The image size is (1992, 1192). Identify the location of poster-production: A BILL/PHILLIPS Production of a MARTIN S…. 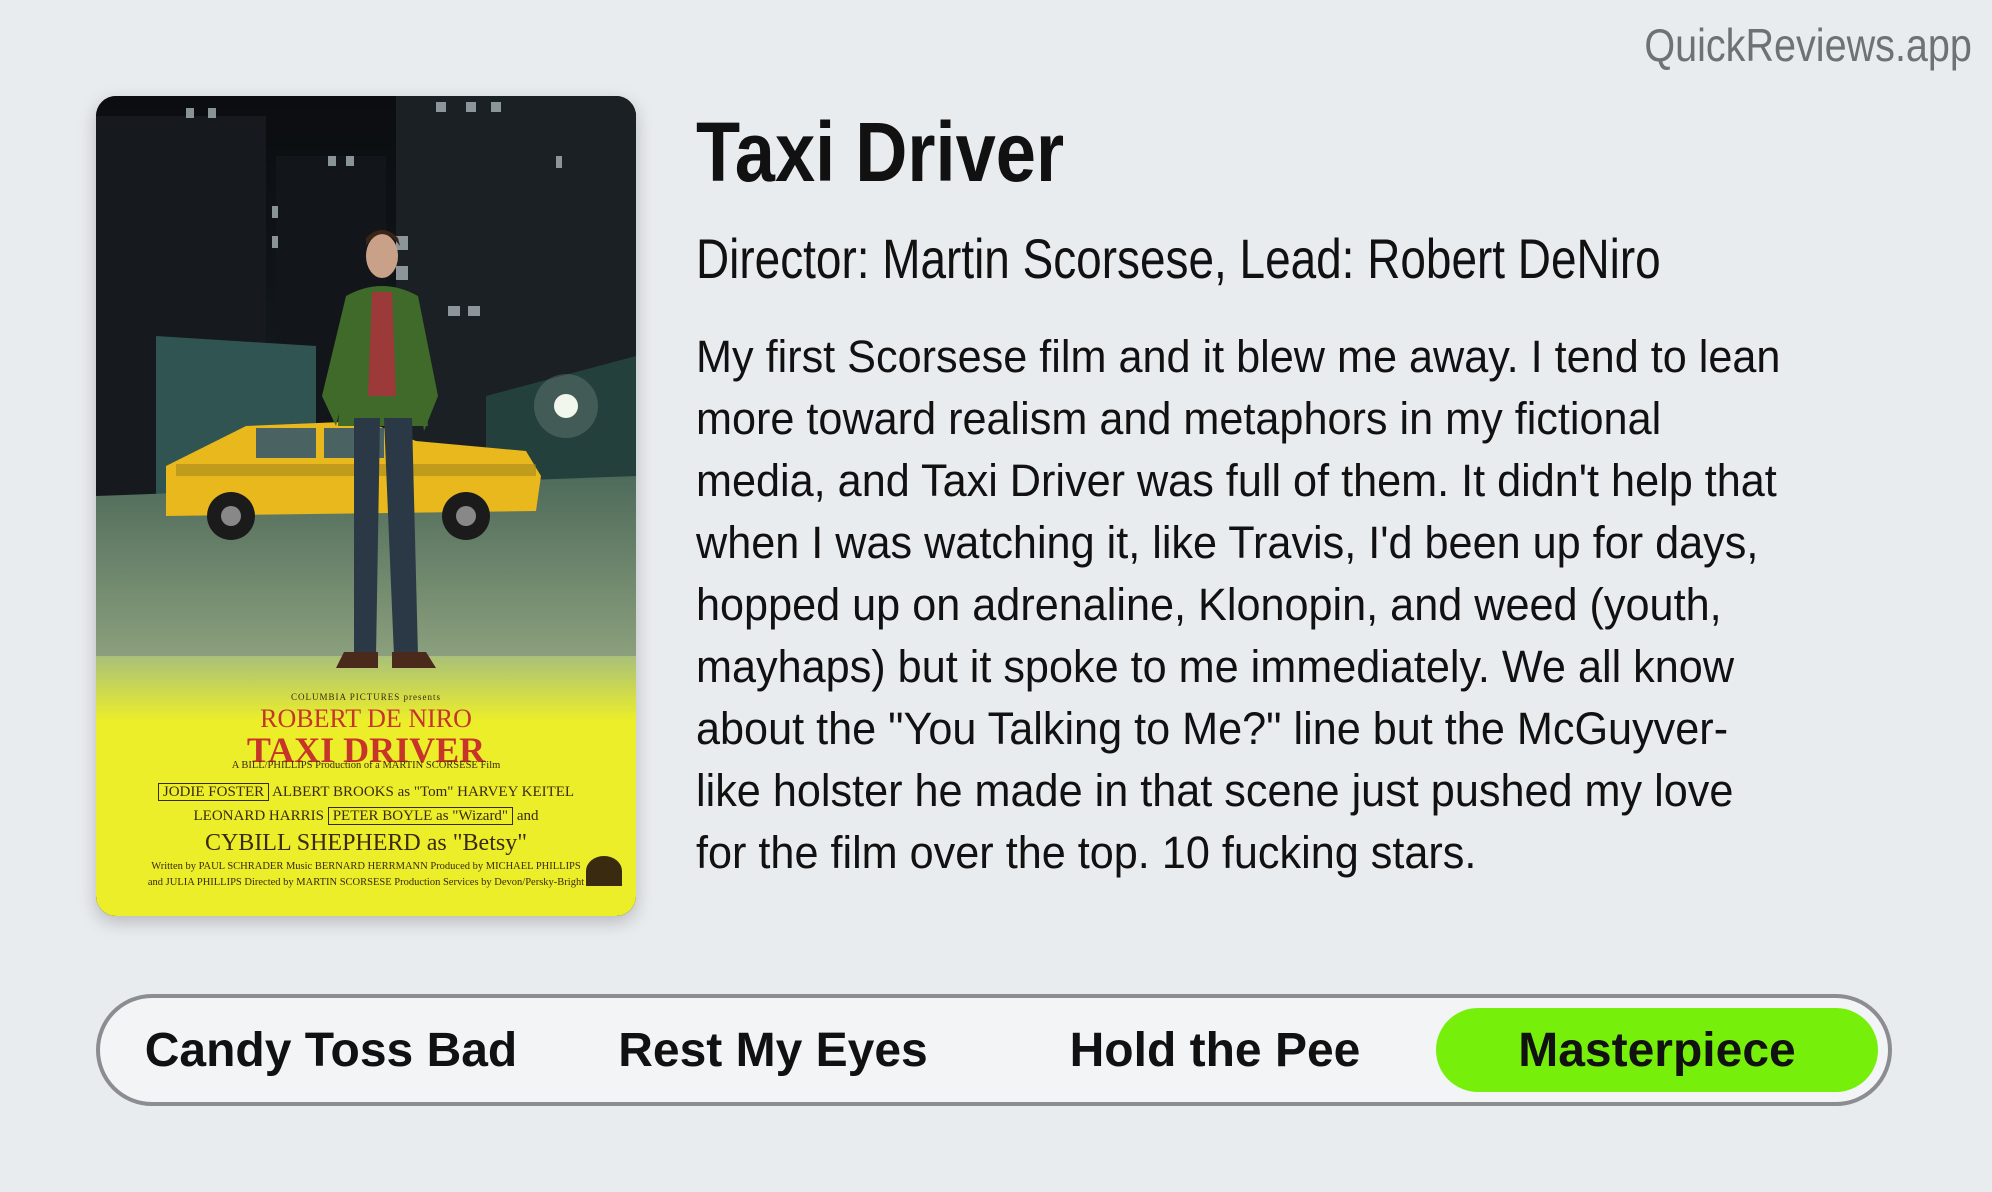
(366, 765).